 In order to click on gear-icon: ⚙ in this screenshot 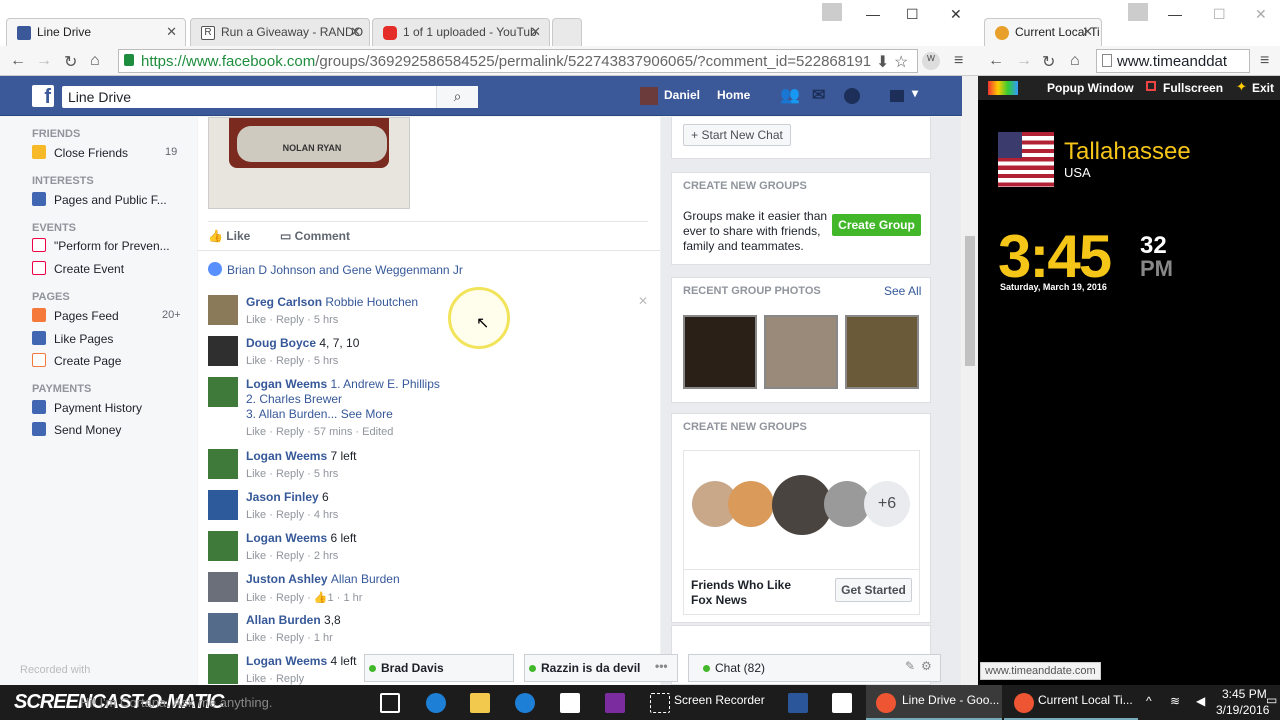, I will do `click(926, 666)`.